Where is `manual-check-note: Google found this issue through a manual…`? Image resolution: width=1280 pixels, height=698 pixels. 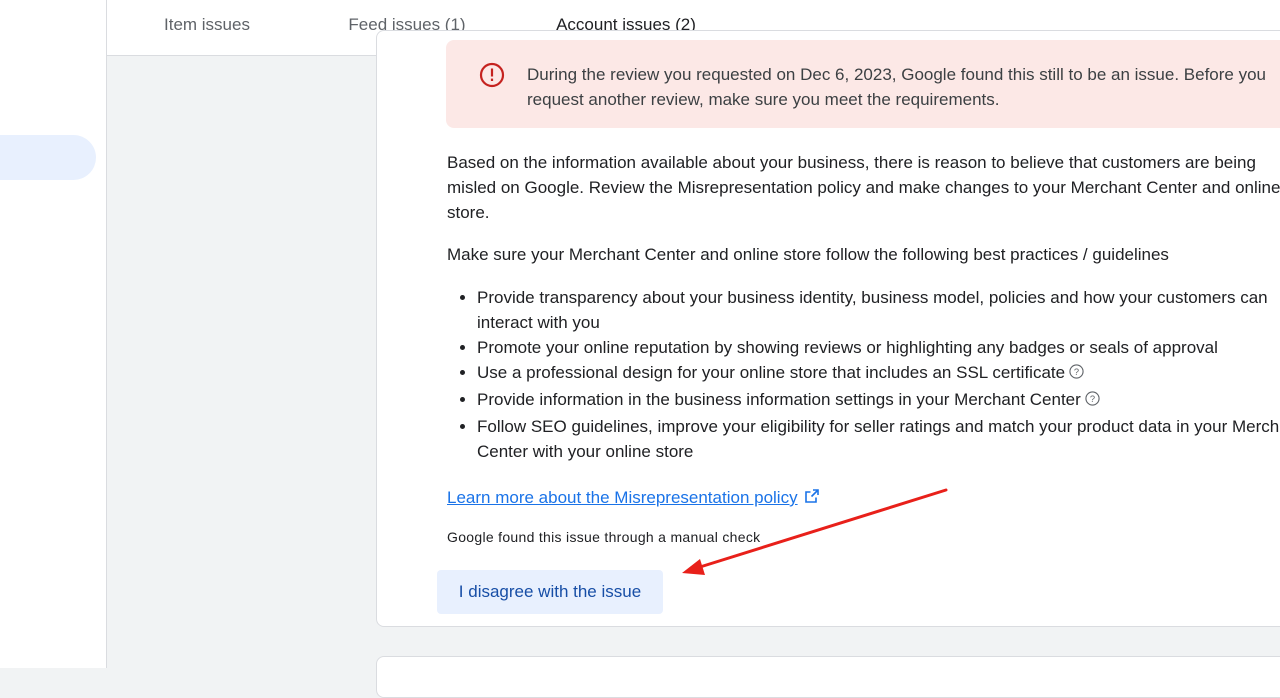
manual-check-note: Google found this issue through a manual… is located at coordinates (604, 537).